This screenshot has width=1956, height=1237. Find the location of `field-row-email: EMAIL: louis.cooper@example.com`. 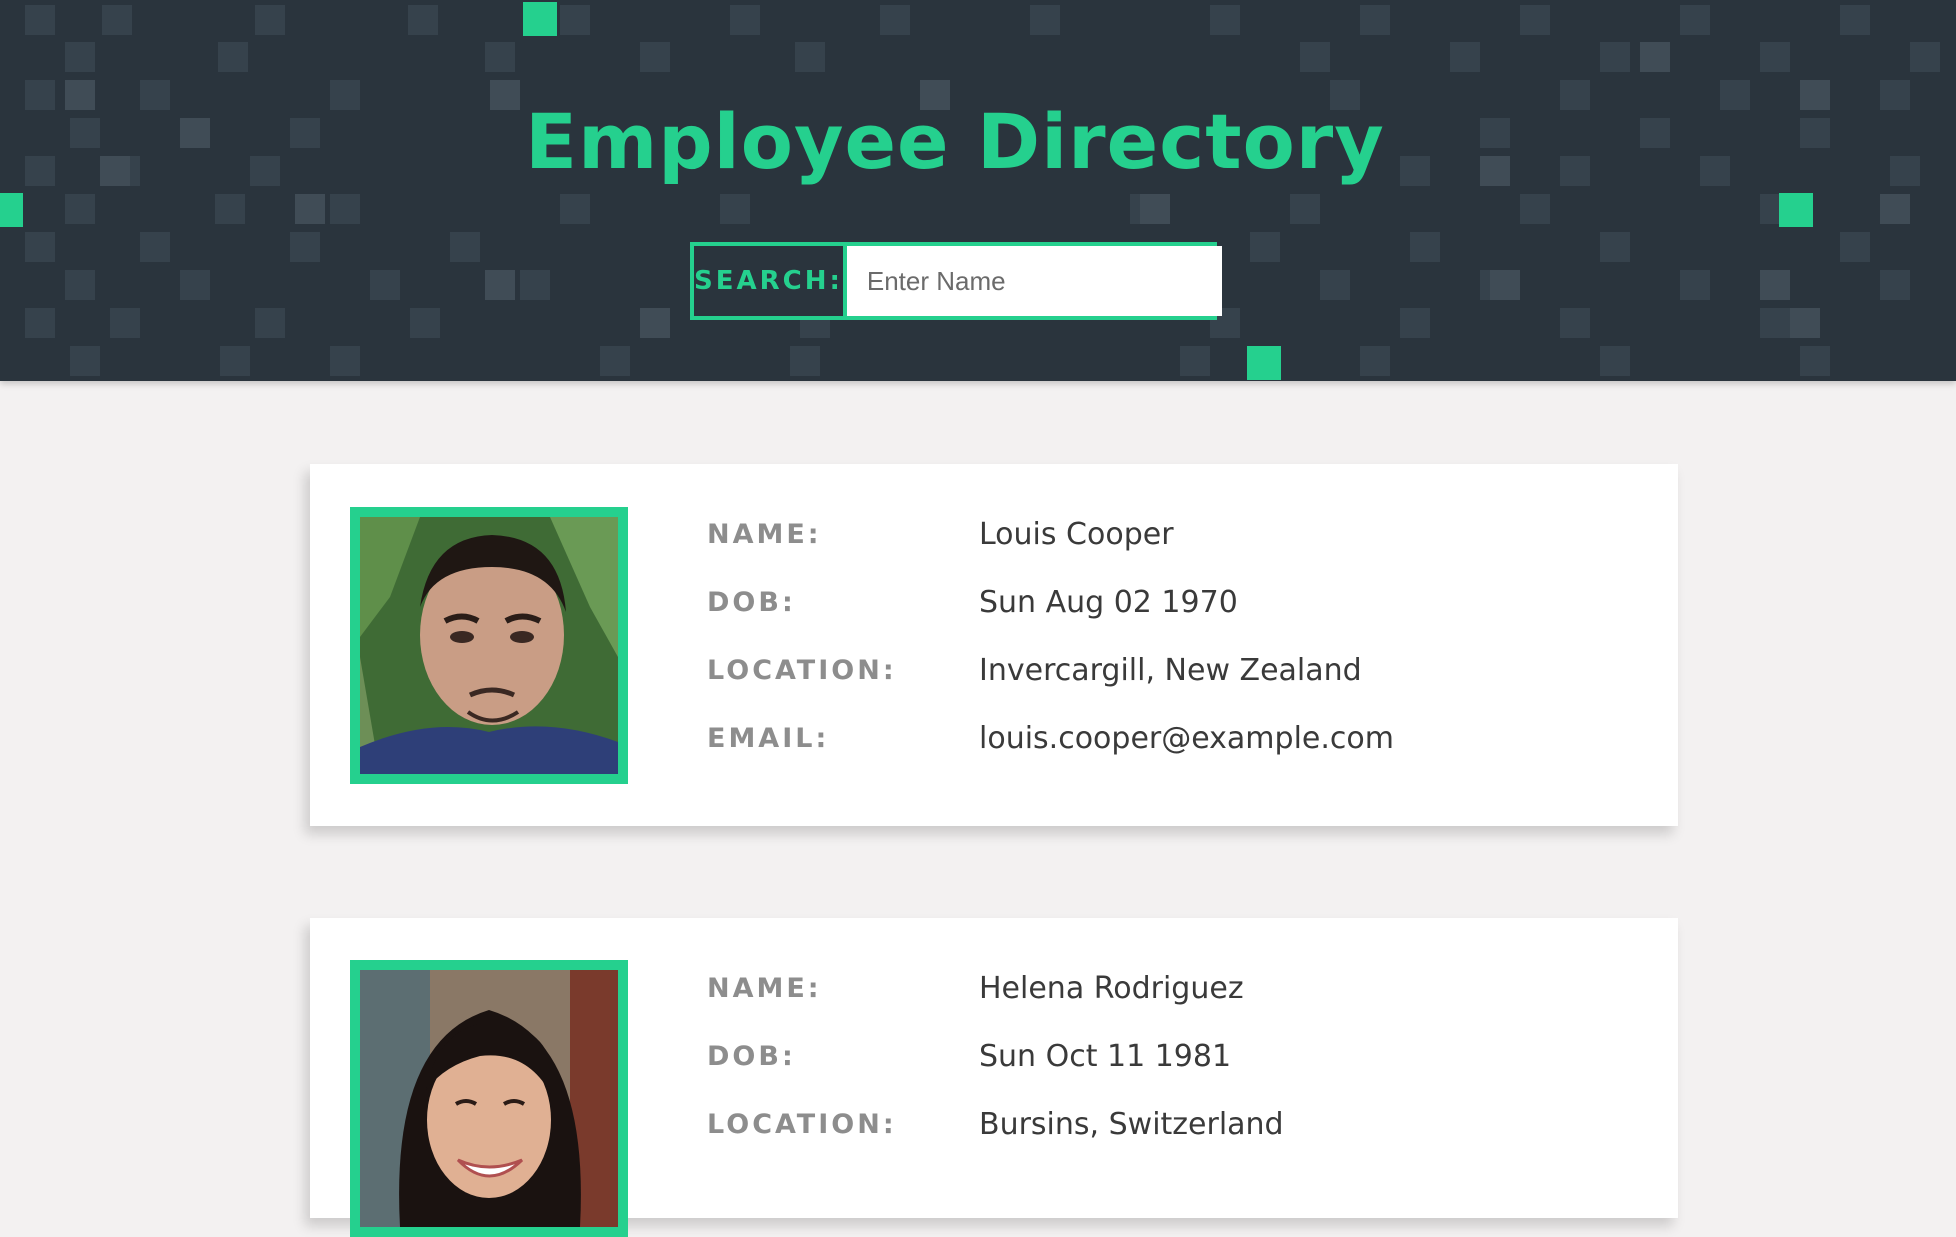

field-row-email: EMAIL: louis.cooper@example.com is located at coordinates (1050, 738).